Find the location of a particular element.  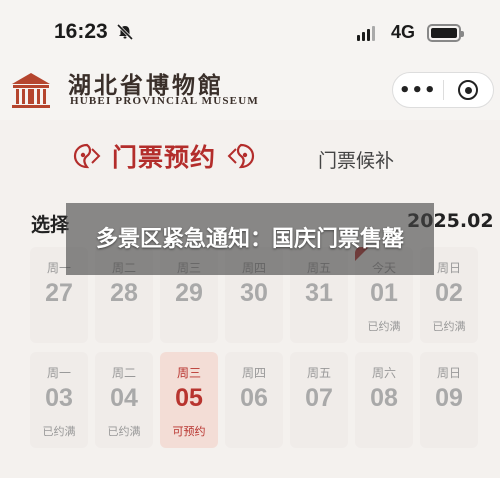

more-menu-button: ••• is located at coordinates (418, 90).